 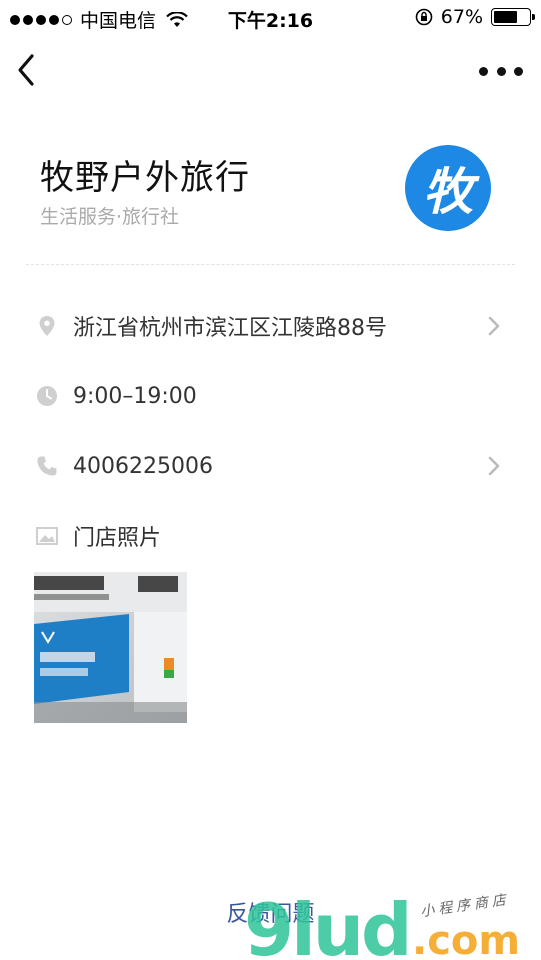 What do you see at coordinates (270, 536) in the screenshot?
I see `photos-row: 门店照片` at bounding box center [270, 536].